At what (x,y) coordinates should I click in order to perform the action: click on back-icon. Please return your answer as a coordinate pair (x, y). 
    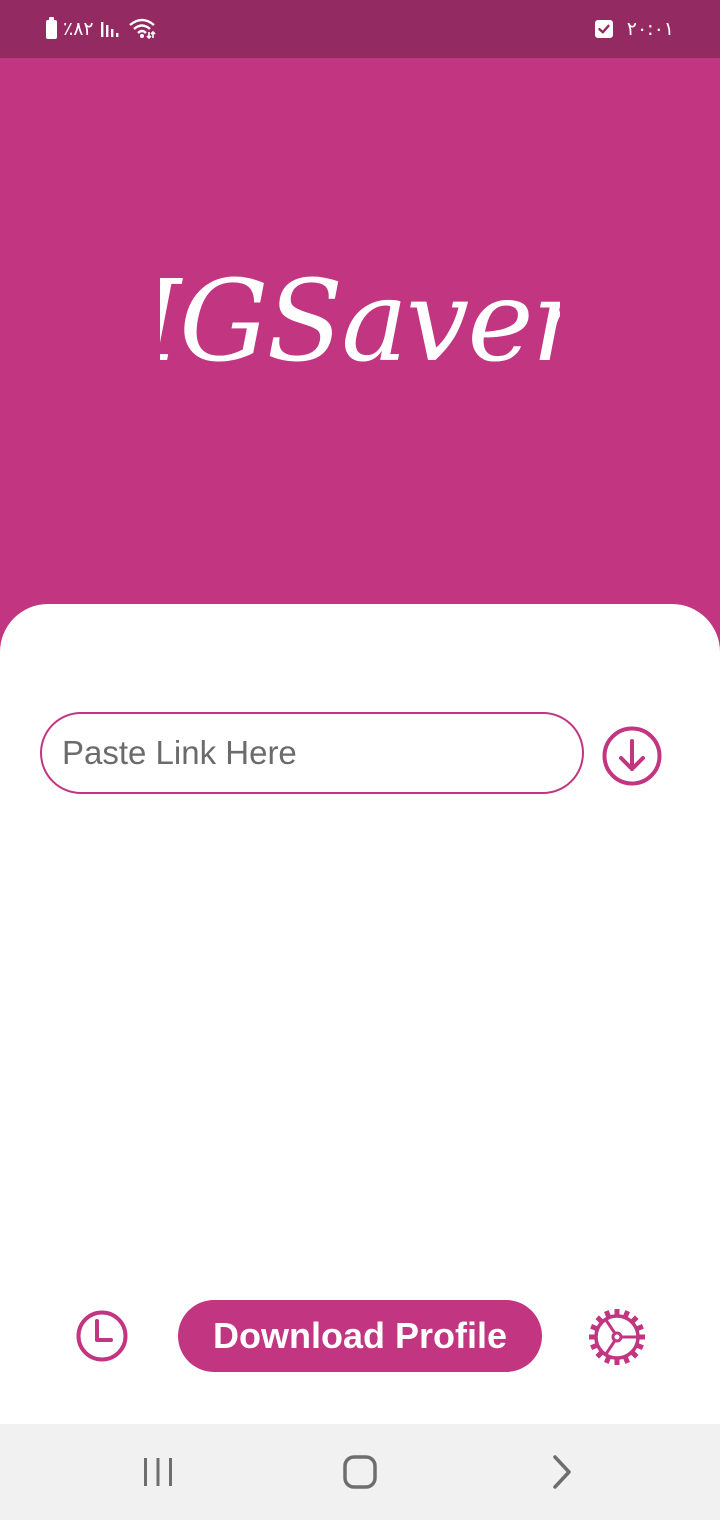
    Looking at the image, I should click on (562, 1472).